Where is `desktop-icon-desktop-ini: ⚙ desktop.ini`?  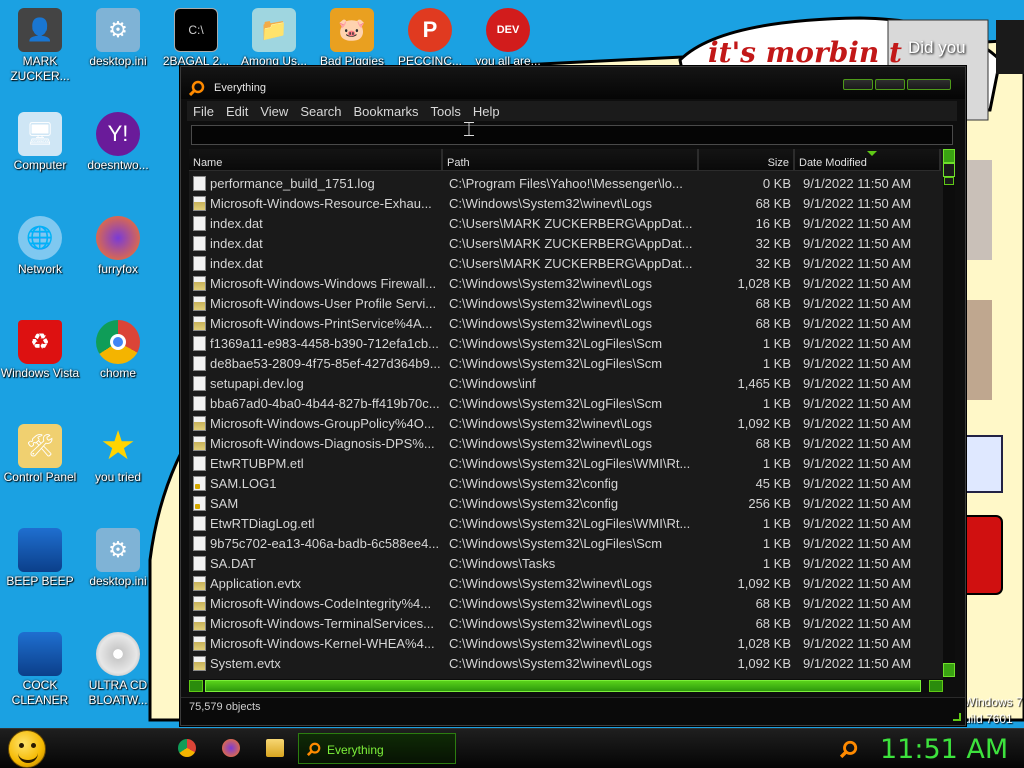 desktop-icon-desktop-ini: ⚙ desktop.ini is located at coordinates (118, 38).